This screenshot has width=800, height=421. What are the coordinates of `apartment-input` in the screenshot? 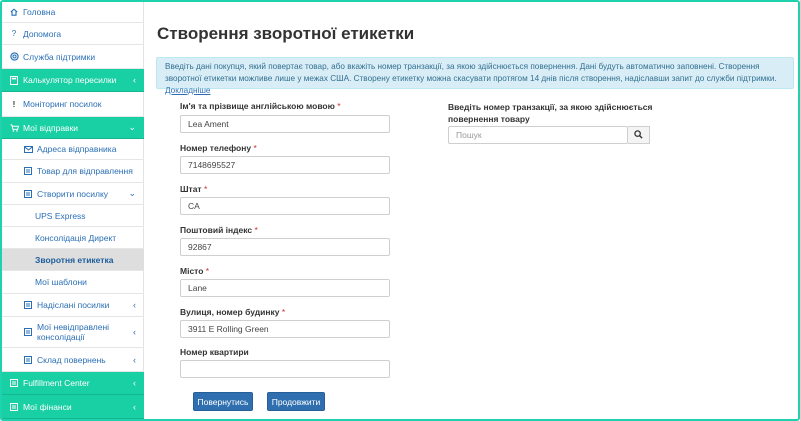 It's located at (285, 369).